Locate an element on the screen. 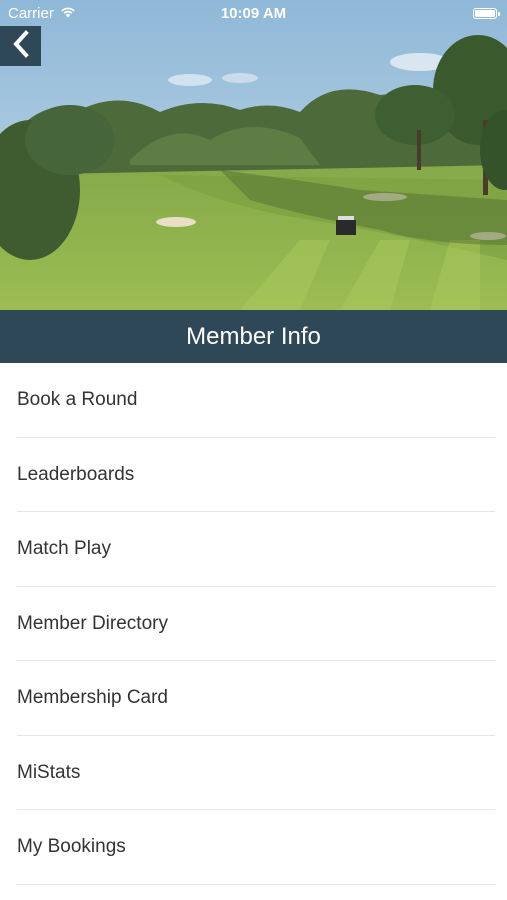 The width and height of the screenshot is (507, 900). menu-item-my-bookings: My Bookings is located at coordinates (253, 847).